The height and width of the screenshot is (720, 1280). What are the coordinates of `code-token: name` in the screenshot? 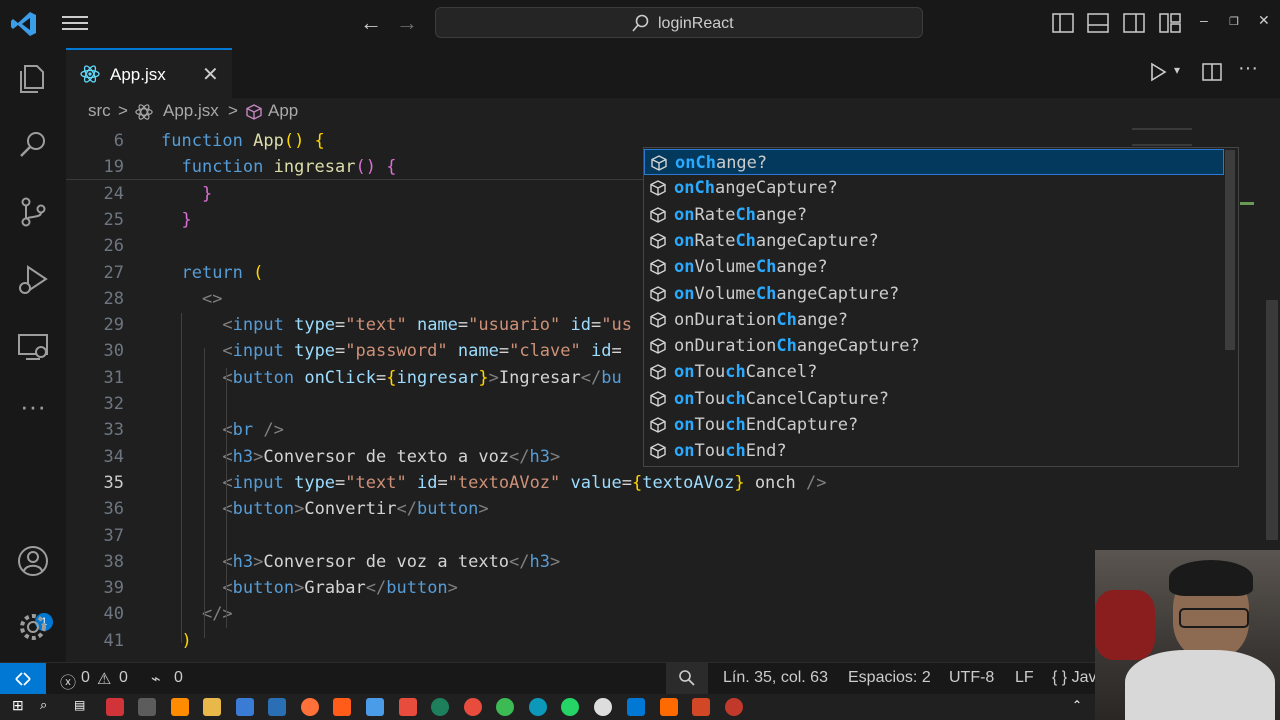 It's located at (437, 325).